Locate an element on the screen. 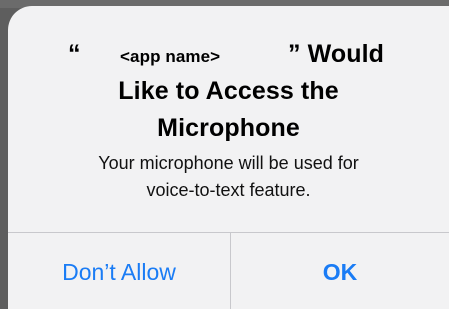 This screenshot has height=309, width=449. app-name-placeholder: <app name> is located at coordinates (170, 56).